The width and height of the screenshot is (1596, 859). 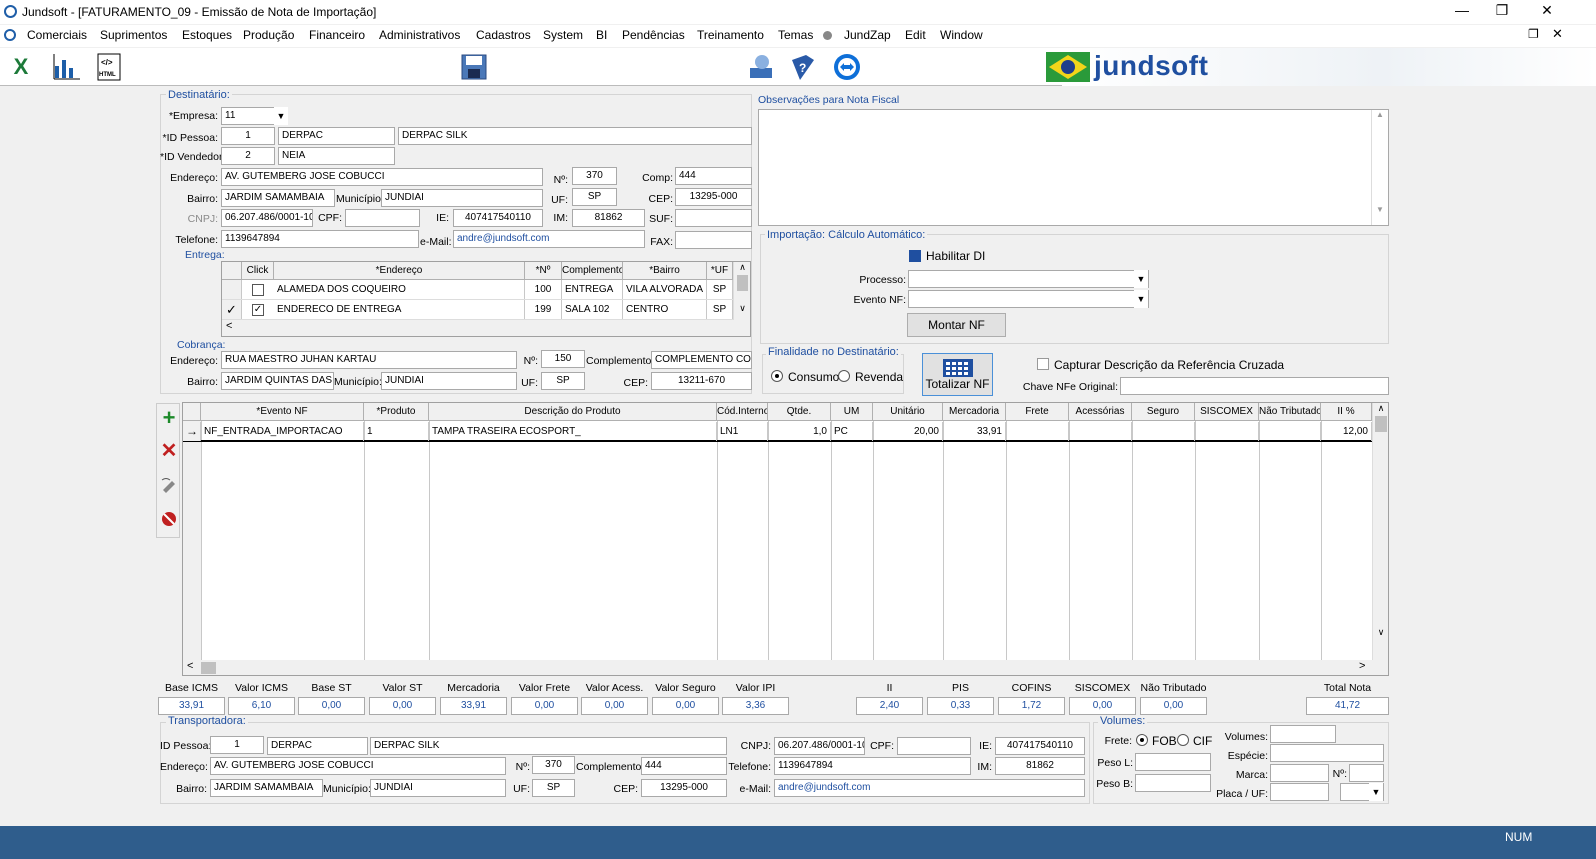 What do you see at coordinates (573, 431) in the screenshot?
I see `cell-descricao: TAMPA TRASEIRA ECOSPORT_` at bounding box center [573, 431].